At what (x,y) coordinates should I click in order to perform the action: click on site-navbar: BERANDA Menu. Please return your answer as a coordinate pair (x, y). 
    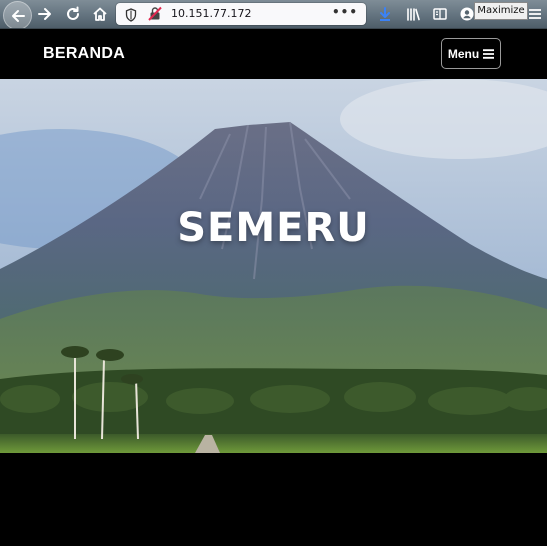
    Looking at the image, I should click on (273, 54).